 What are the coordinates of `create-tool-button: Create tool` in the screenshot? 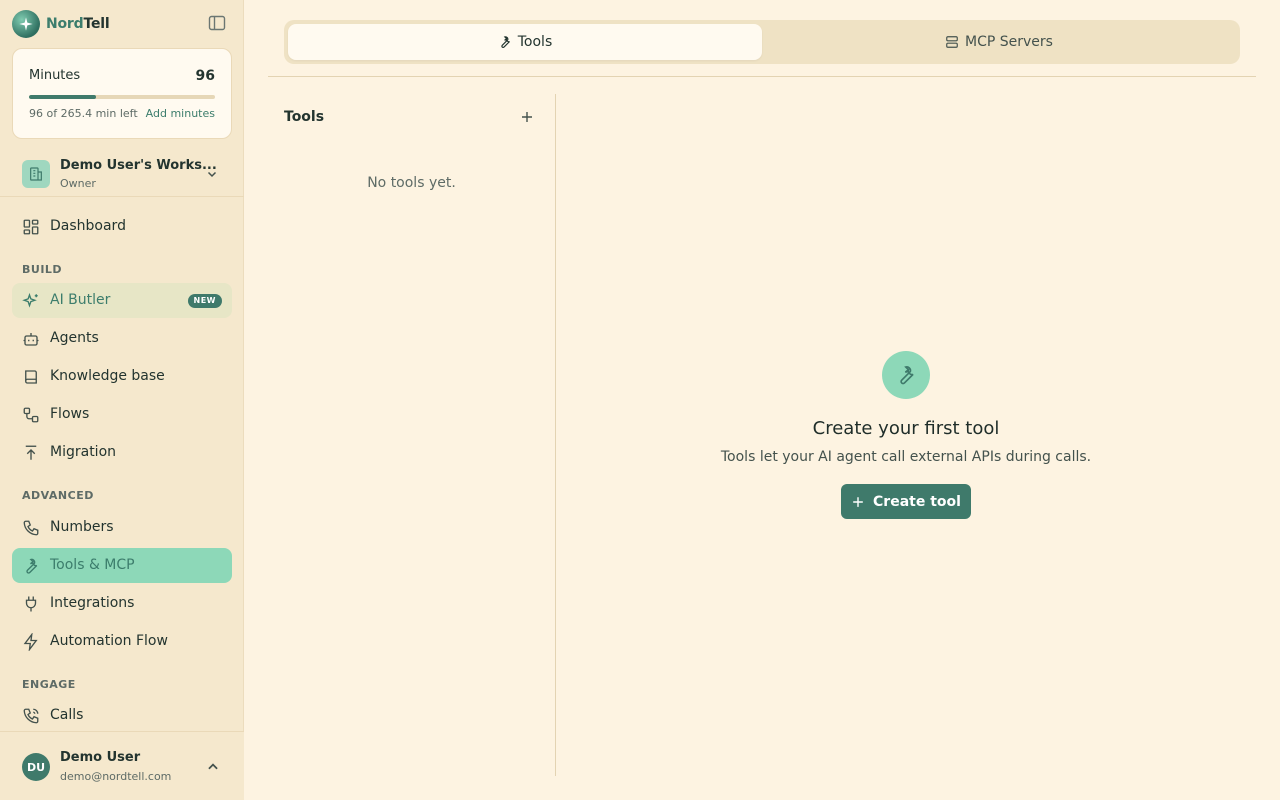 It's located at (906, 501).